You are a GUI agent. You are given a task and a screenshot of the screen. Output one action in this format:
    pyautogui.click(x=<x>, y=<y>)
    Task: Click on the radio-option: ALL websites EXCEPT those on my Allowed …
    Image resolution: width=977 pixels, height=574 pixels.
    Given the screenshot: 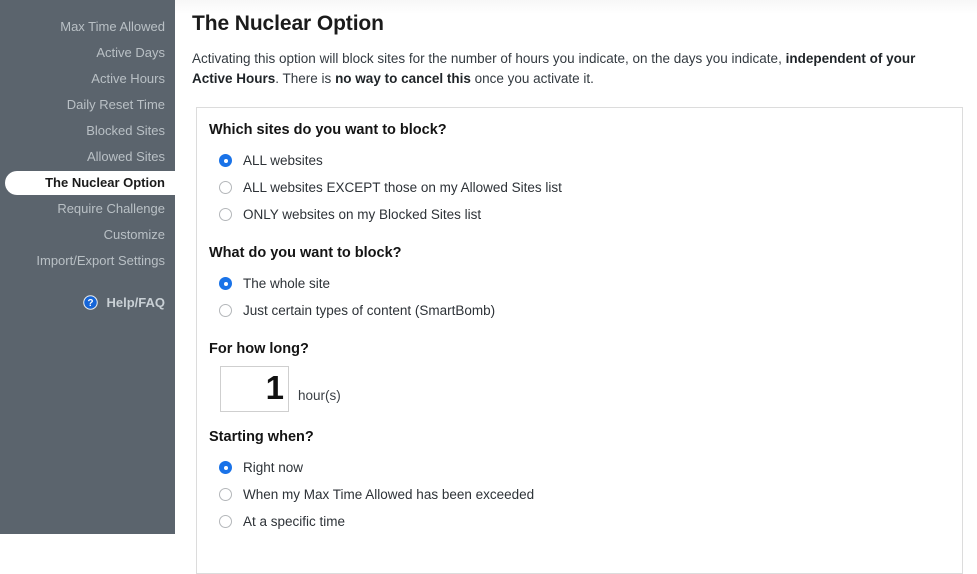 What is the action you would take?
    pyautogui.click(x=585, y=187)
    